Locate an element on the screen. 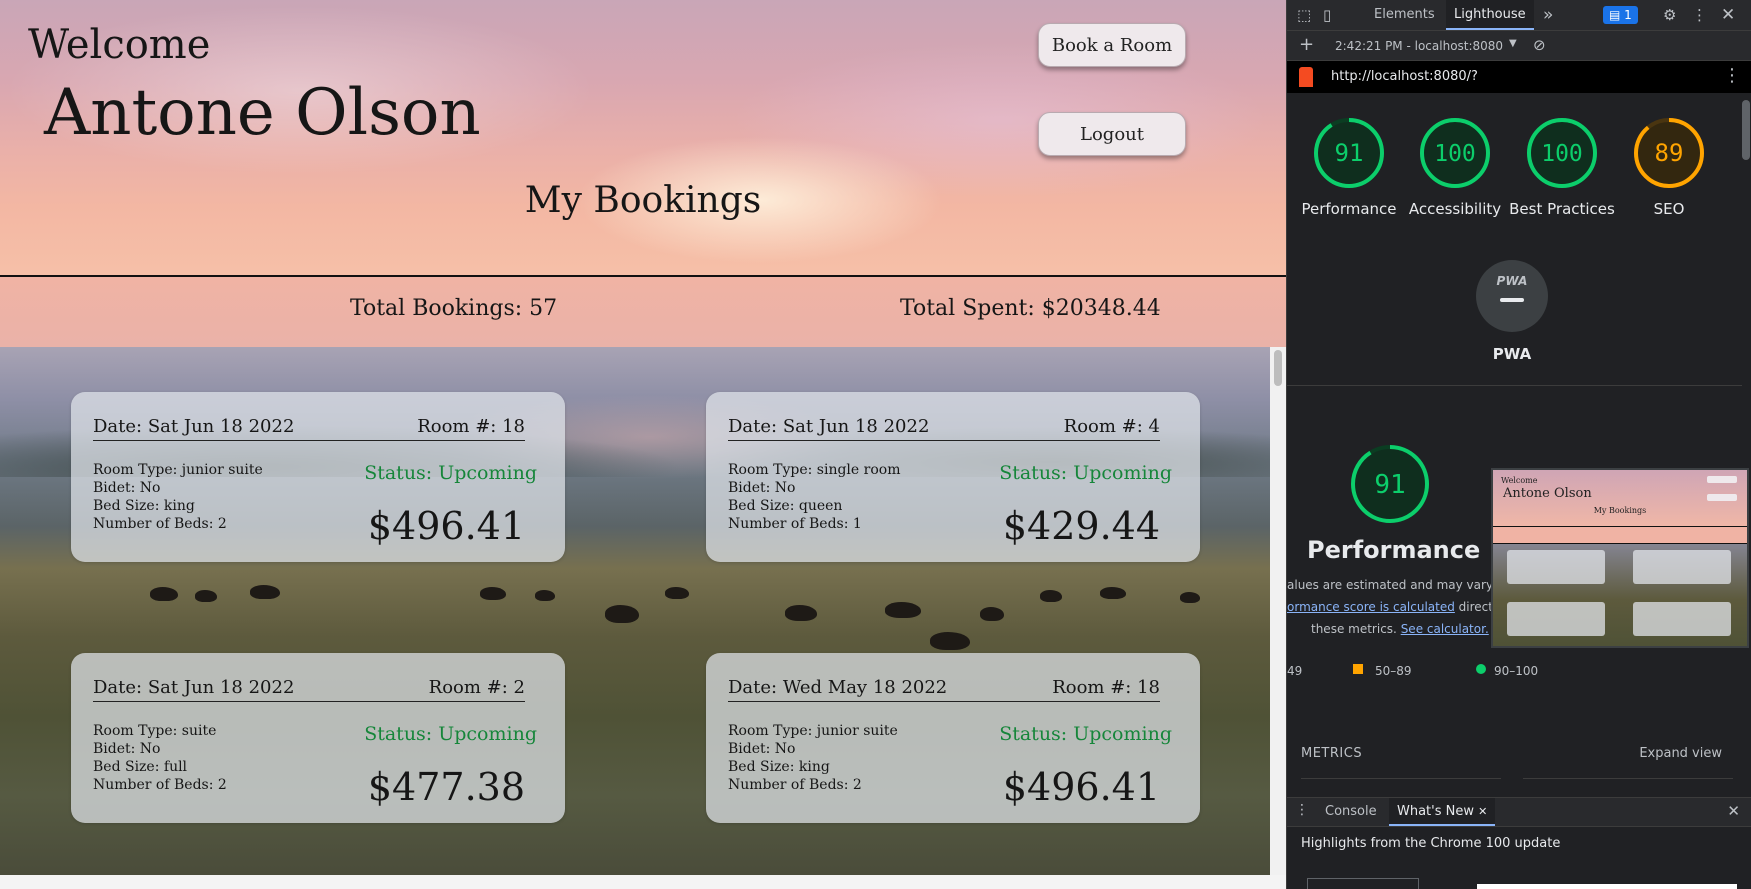 This screenshot has height=889, width=1751. new-report-icon: + is located at coordinates (1306, 44).